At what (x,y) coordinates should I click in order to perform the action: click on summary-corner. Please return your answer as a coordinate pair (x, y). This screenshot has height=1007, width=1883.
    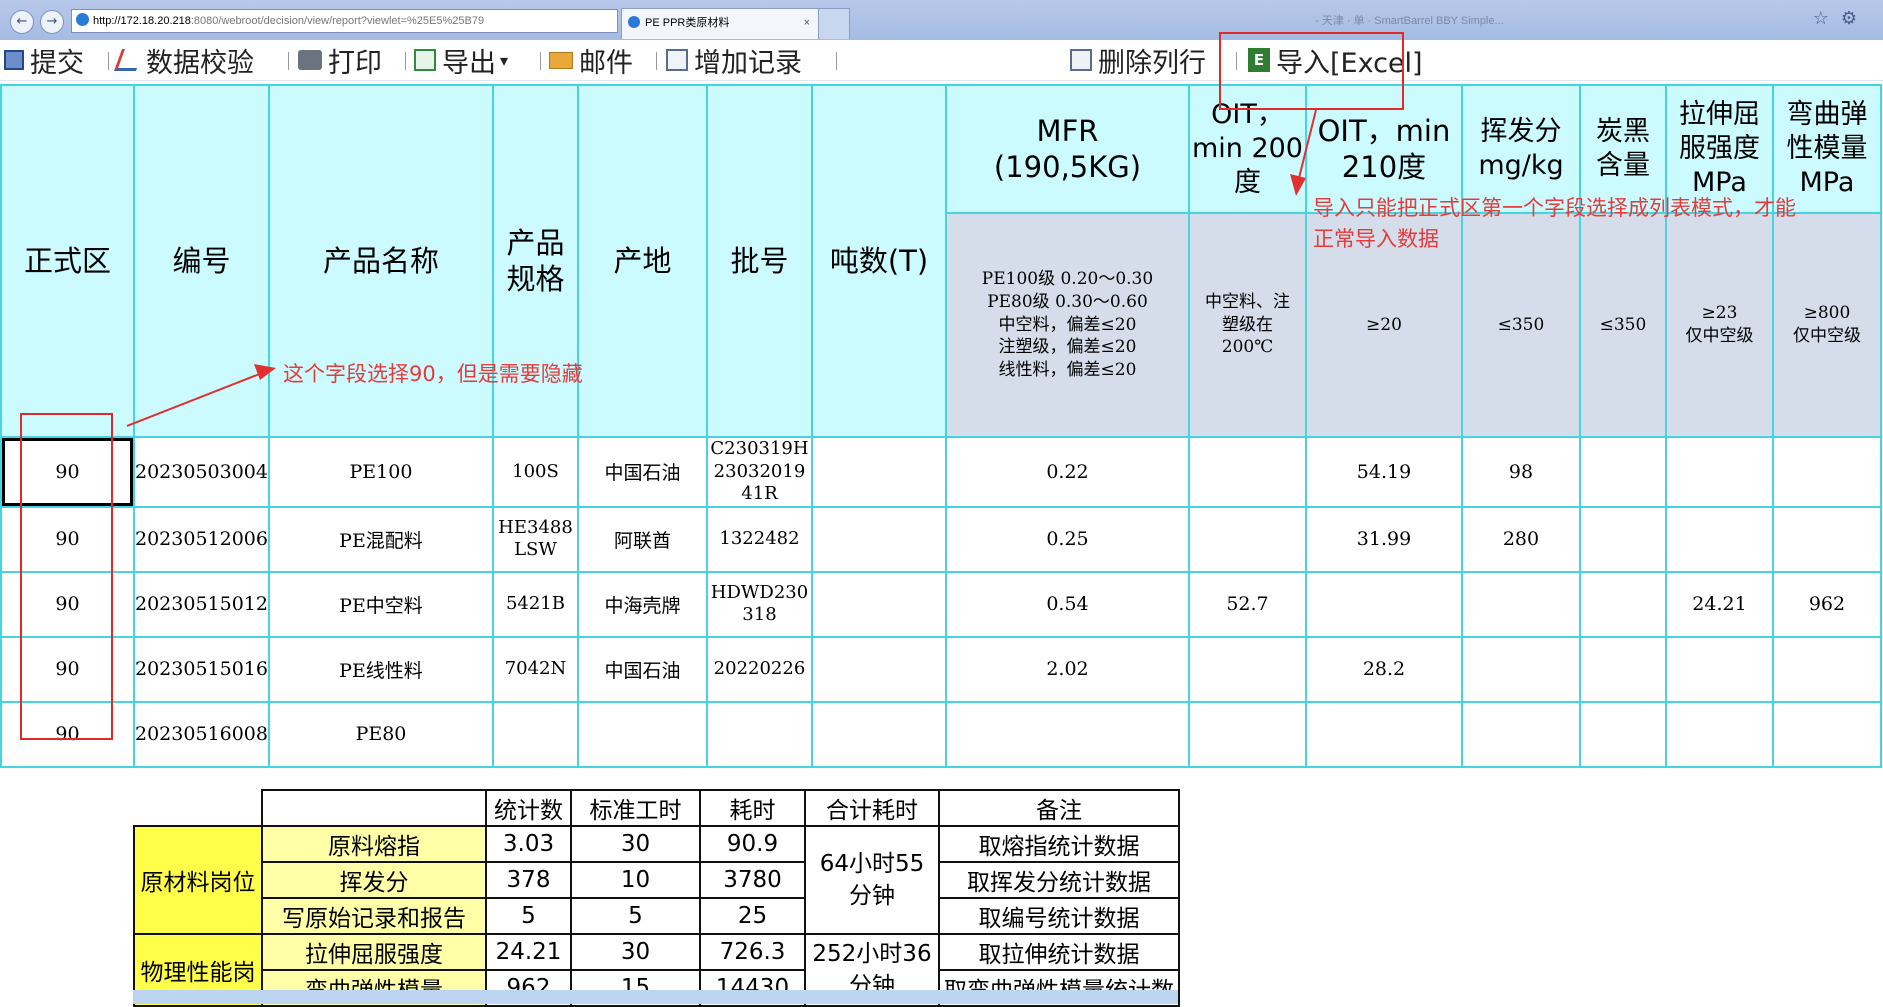
    Looking at the image, I should click on (198, 808).